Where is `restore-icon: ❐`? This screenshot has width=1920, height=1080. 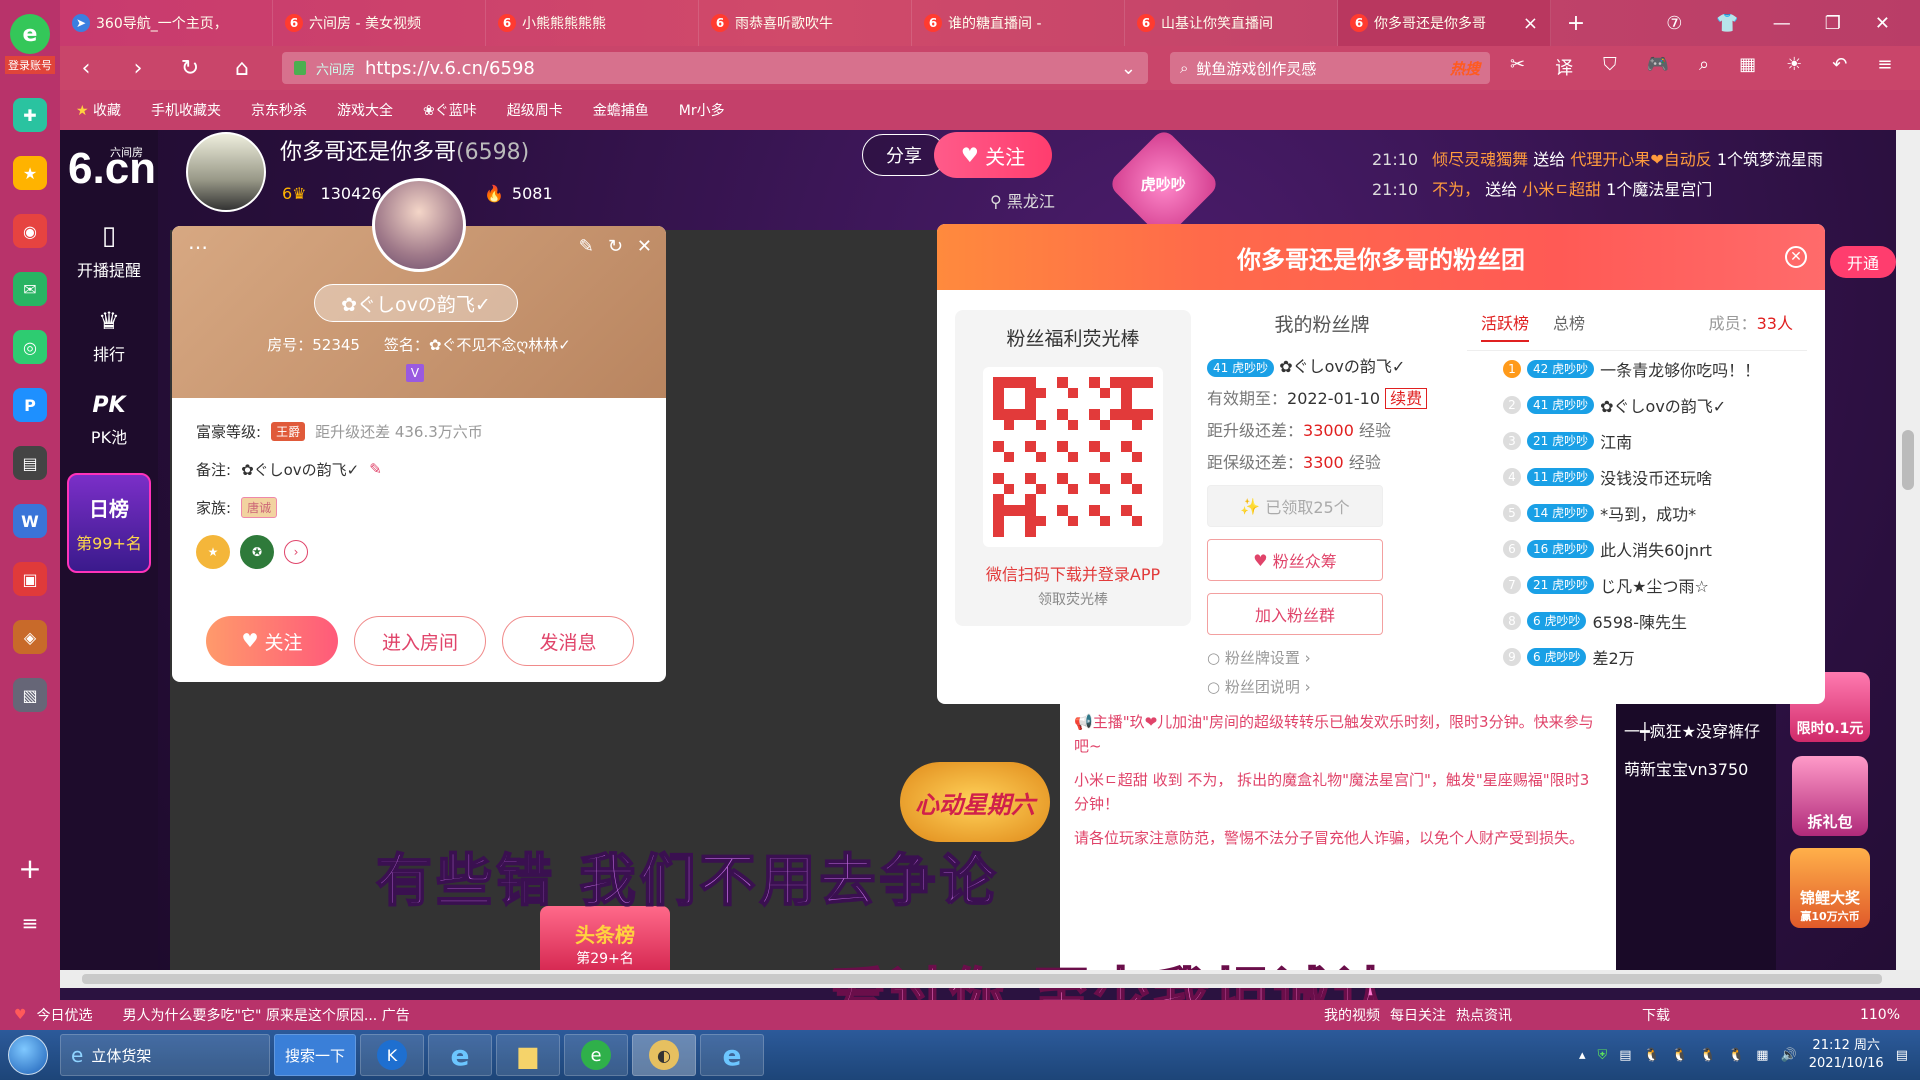 restore-icon: ❐ is located at coordinates (1833, 23).